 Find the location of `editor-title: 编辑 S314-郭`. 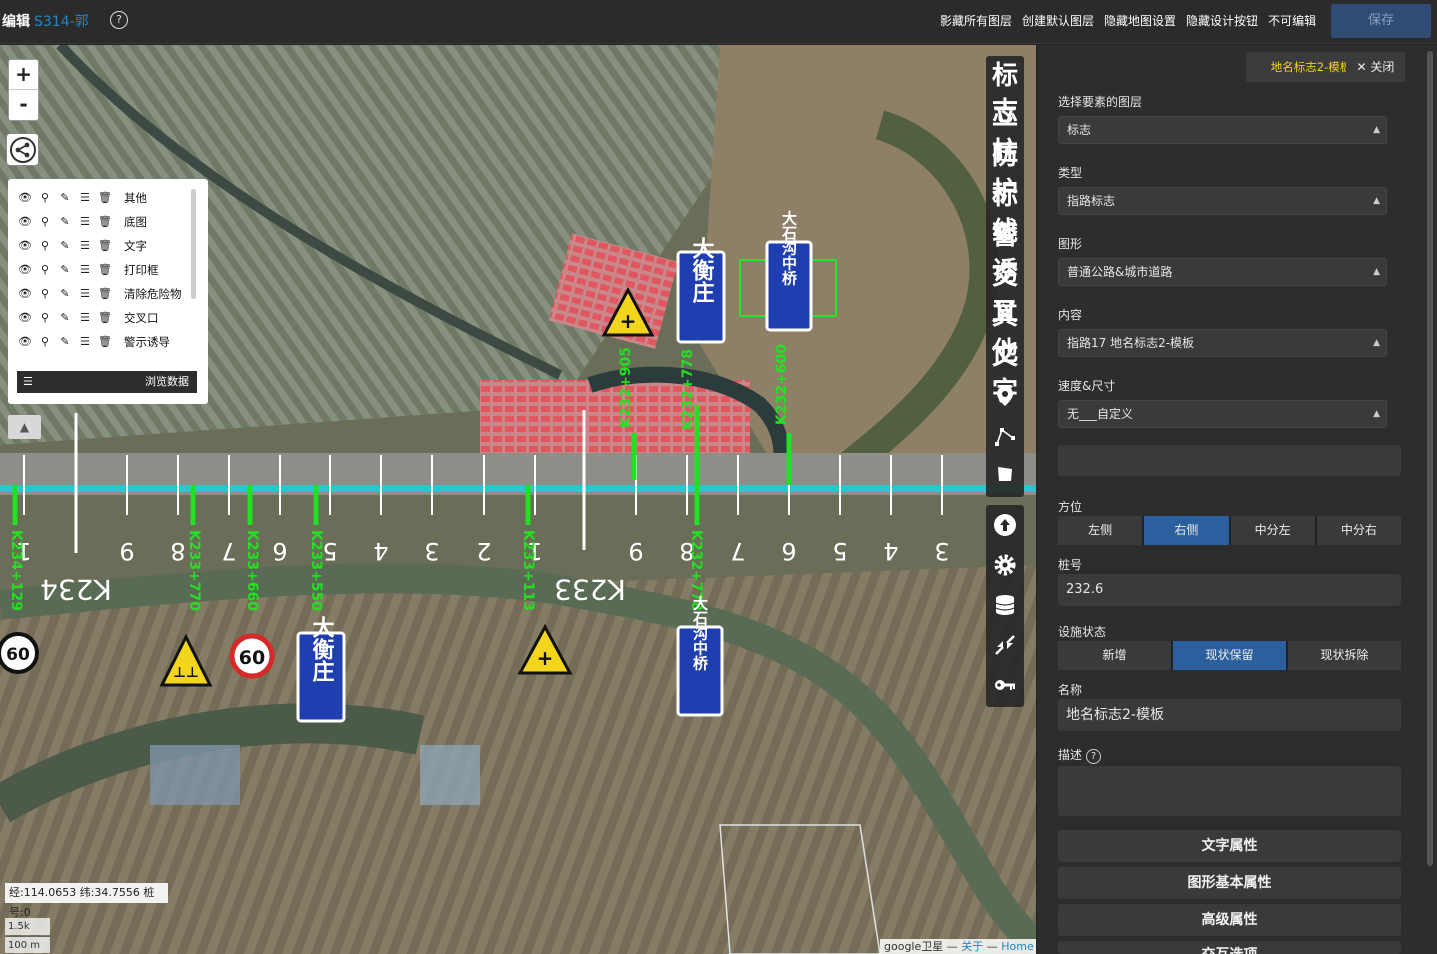

editor-title: 编辑 S314-郭 is located at coordinates (45, 21).